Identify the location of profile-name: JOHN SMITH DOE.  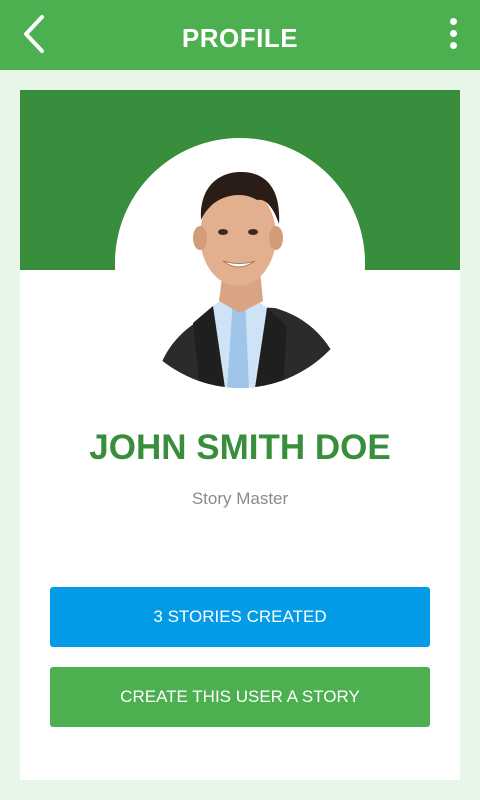
(240, 447).